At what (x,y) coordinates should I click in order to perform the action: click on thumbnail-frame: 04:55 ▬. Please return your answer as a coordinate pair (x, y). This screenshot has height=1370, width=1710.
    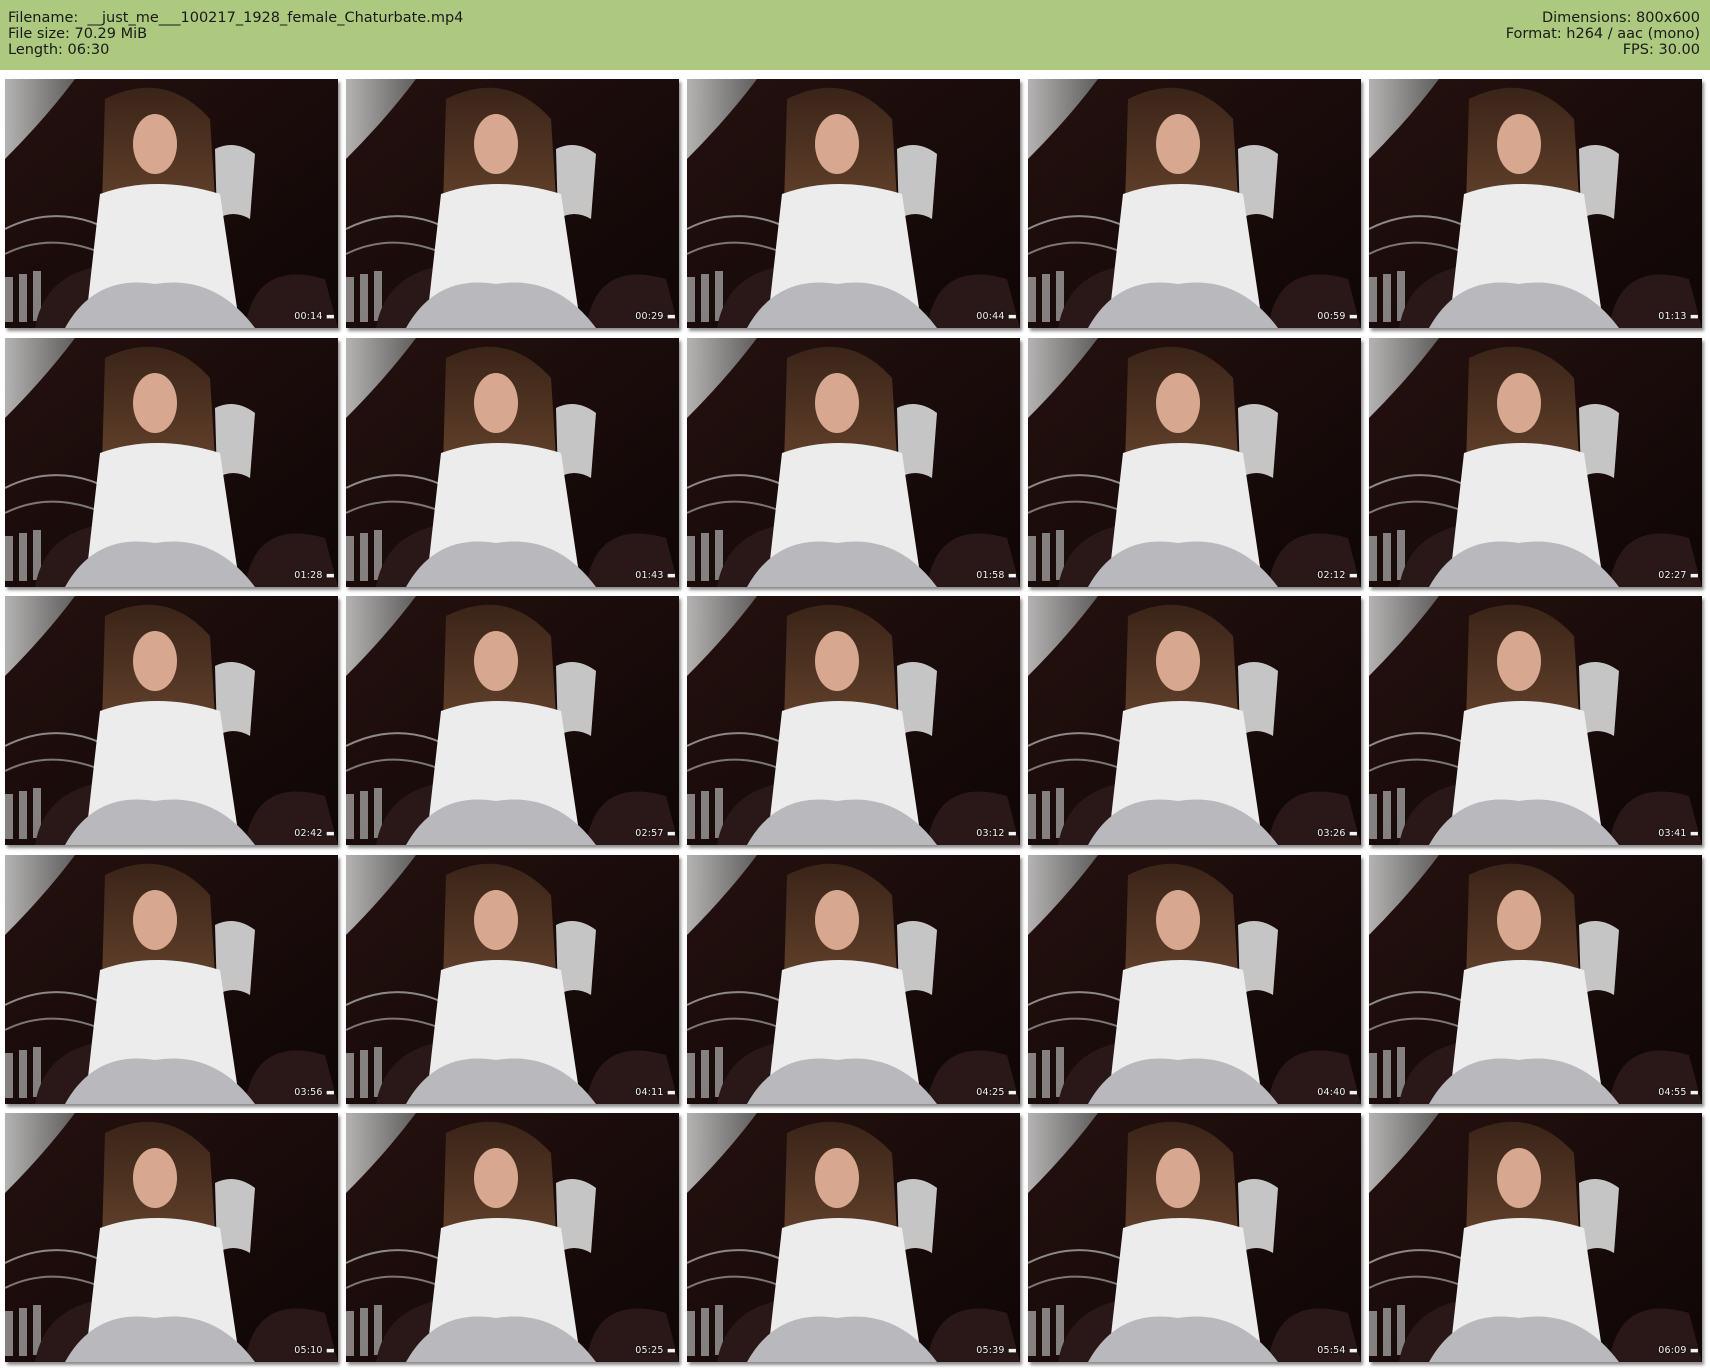
    Looking at the image, I should click on (1535, 979).